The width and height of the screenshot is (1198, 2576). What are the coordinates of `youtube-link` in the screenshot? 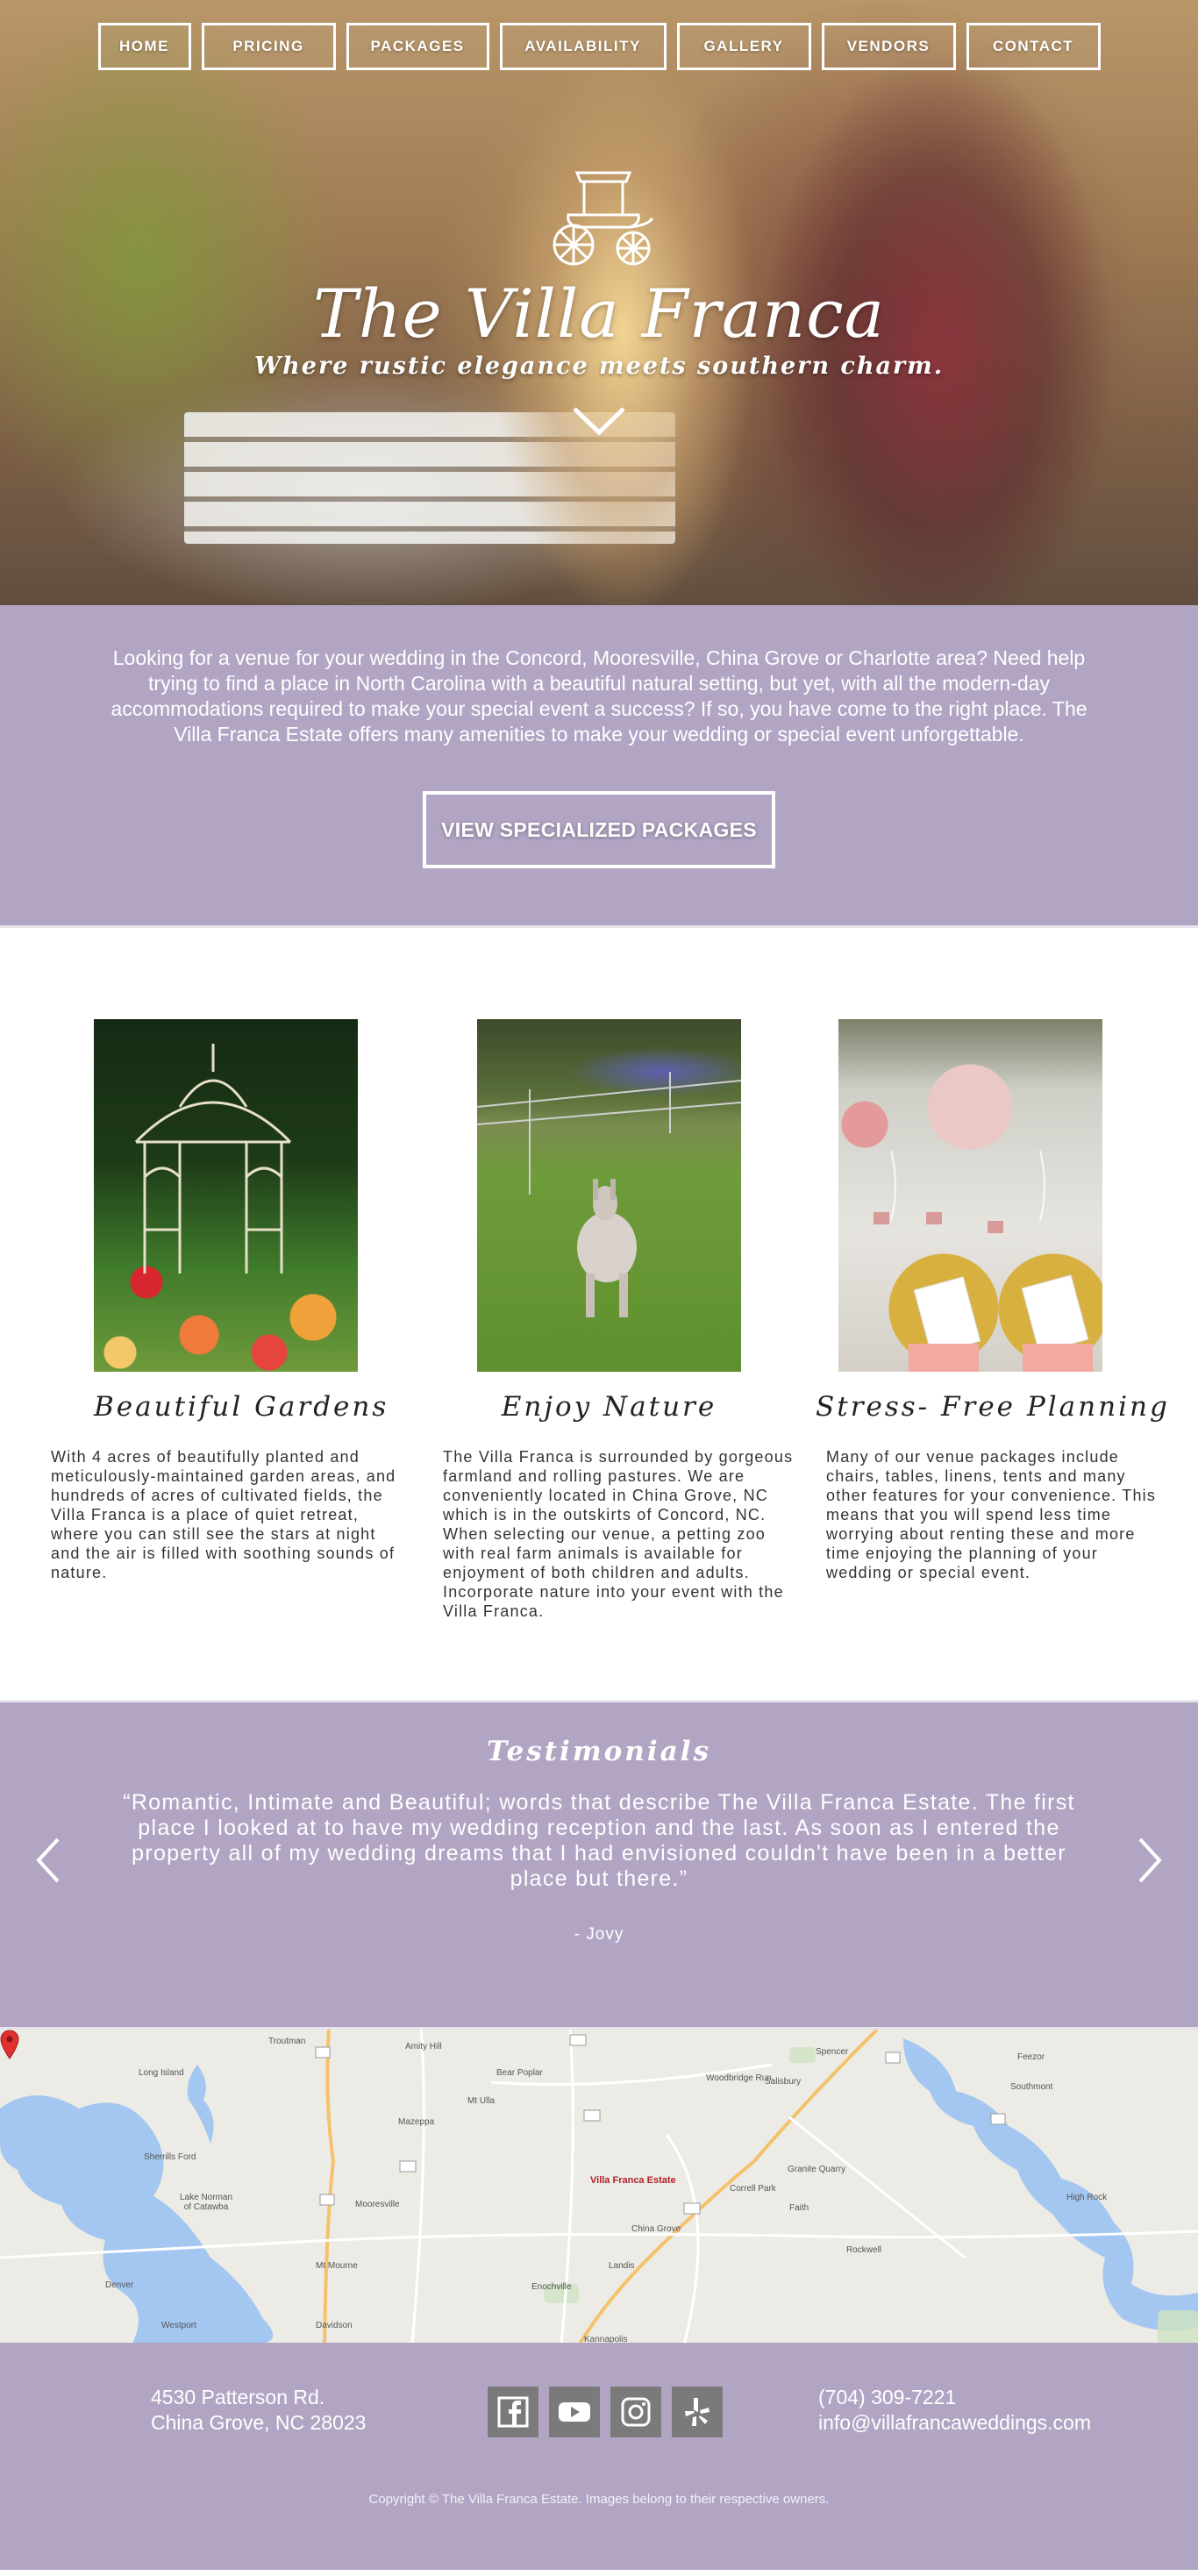 It's located at (575, 2412).